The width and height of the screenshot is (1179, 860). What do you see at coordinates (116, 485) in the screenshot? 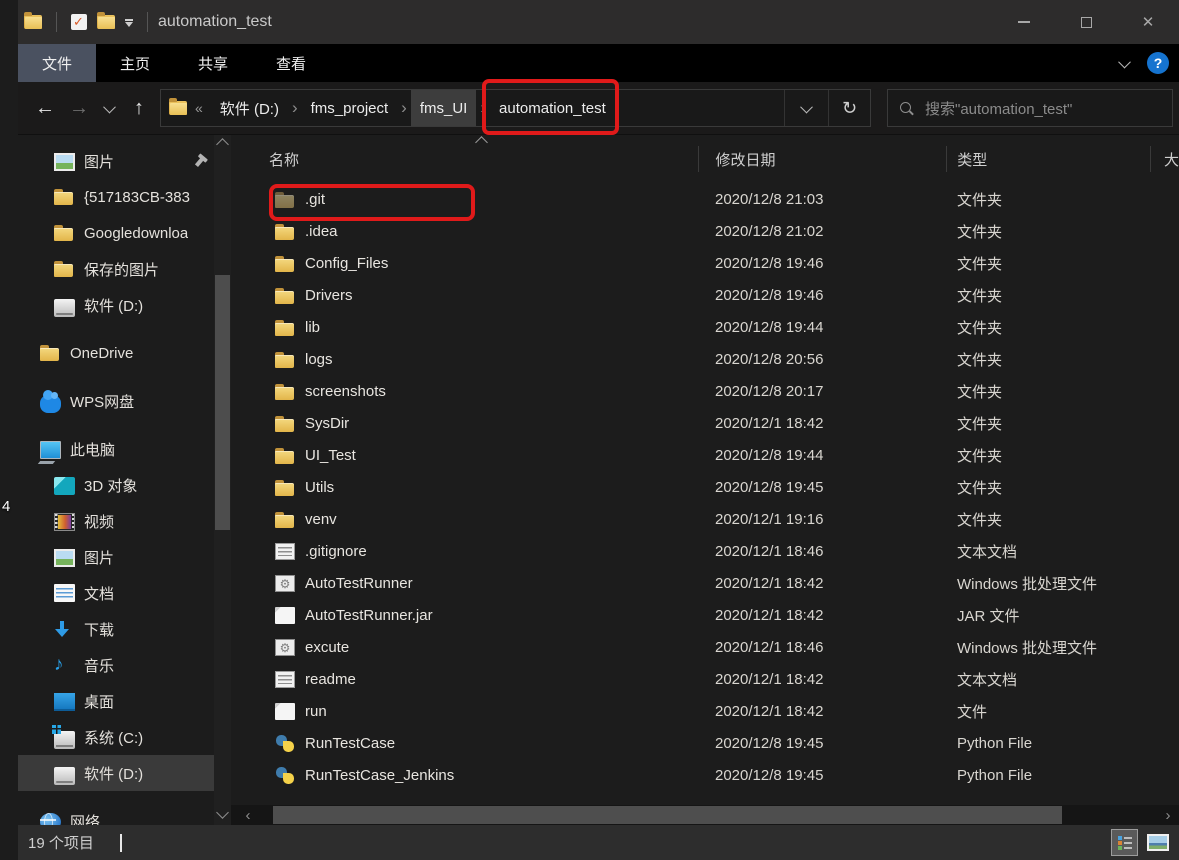
I see `sidebar-item: 3D 对象` at bounding box center [116, 485].